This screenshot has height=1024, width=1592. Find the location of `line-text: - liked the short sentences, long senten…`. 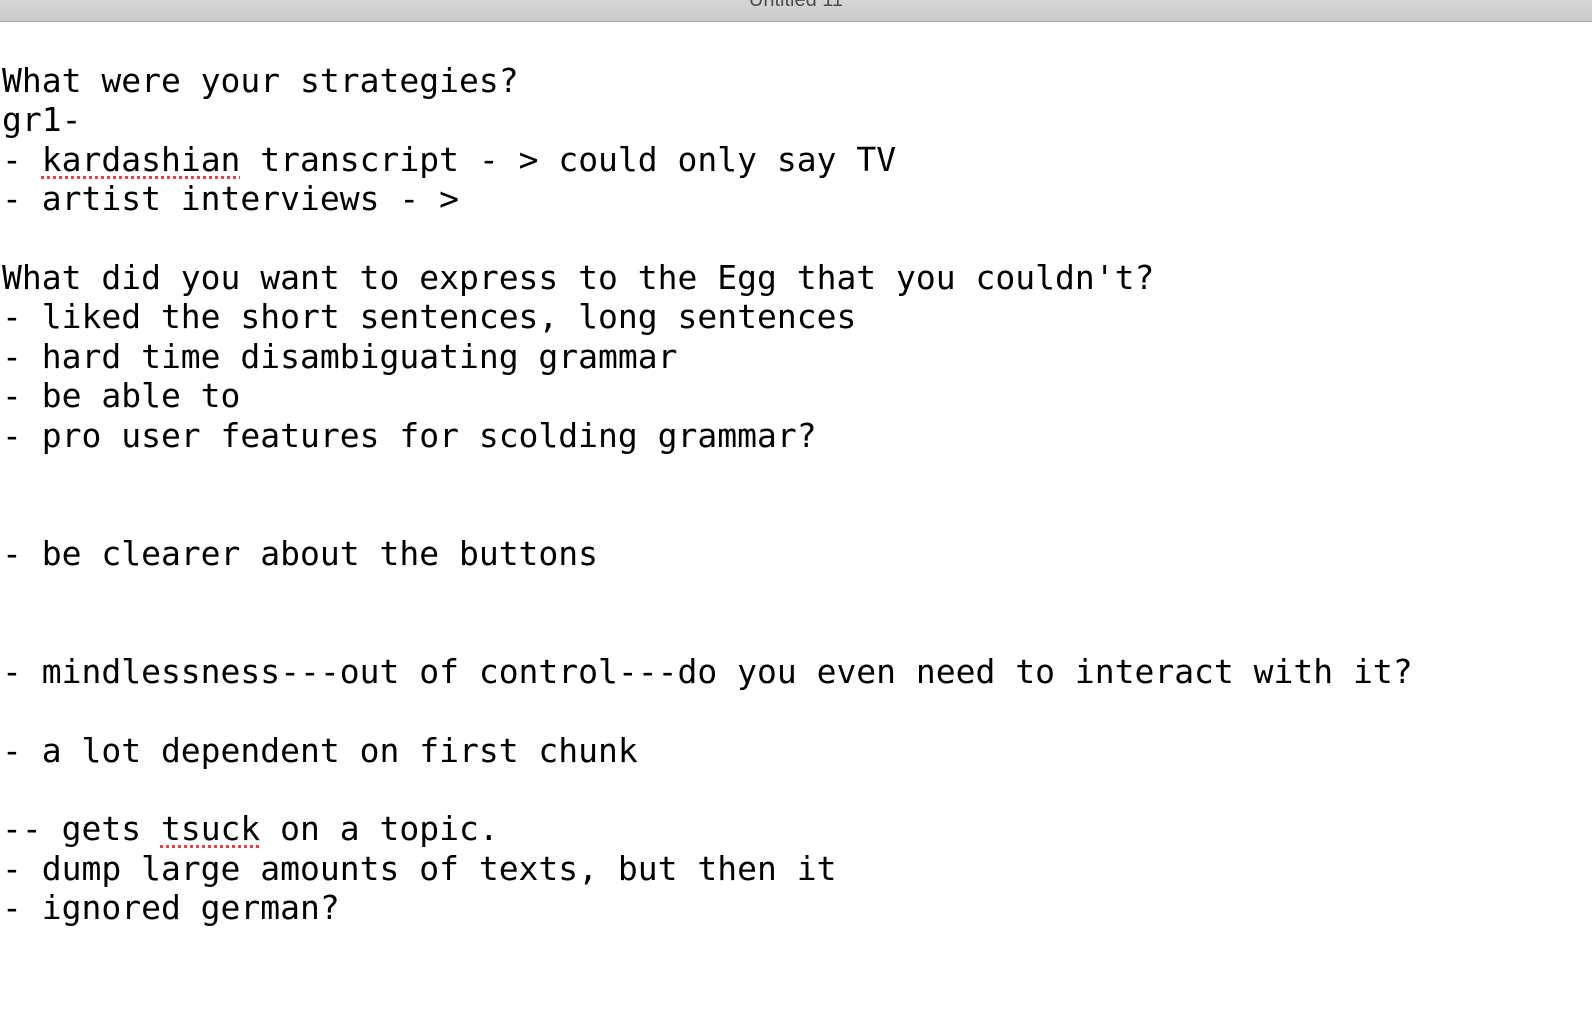

line-text: - liked the short sentences, long senten… is located at coordinates (429, 317).